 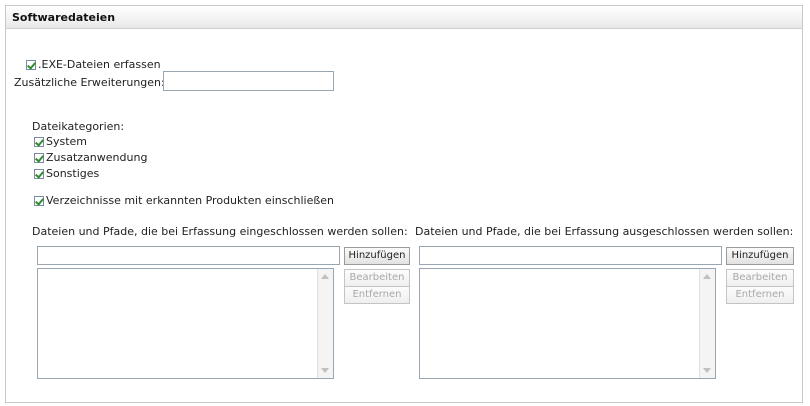 I want to click on category-system-label: System, so click(x=67, y=141).